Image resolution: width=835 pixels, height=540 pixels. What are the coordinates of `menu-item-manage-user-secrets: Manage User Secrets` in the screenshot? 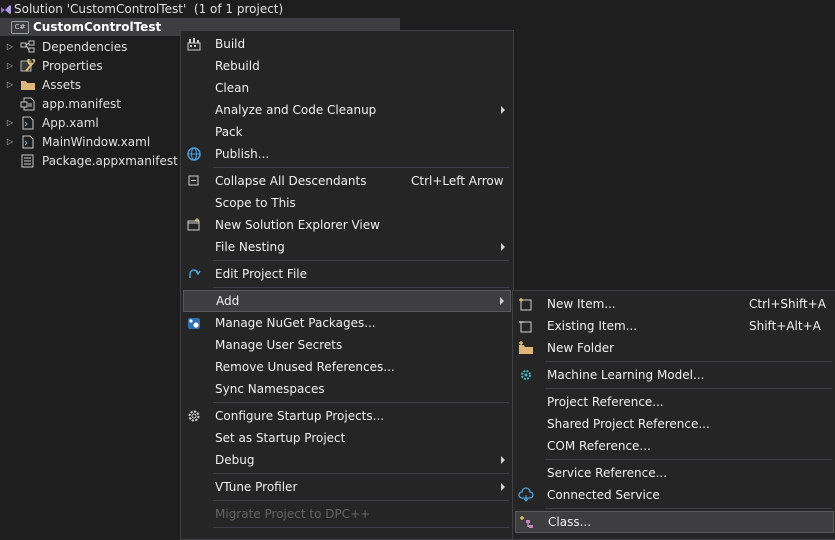 It's located at (347, 345).